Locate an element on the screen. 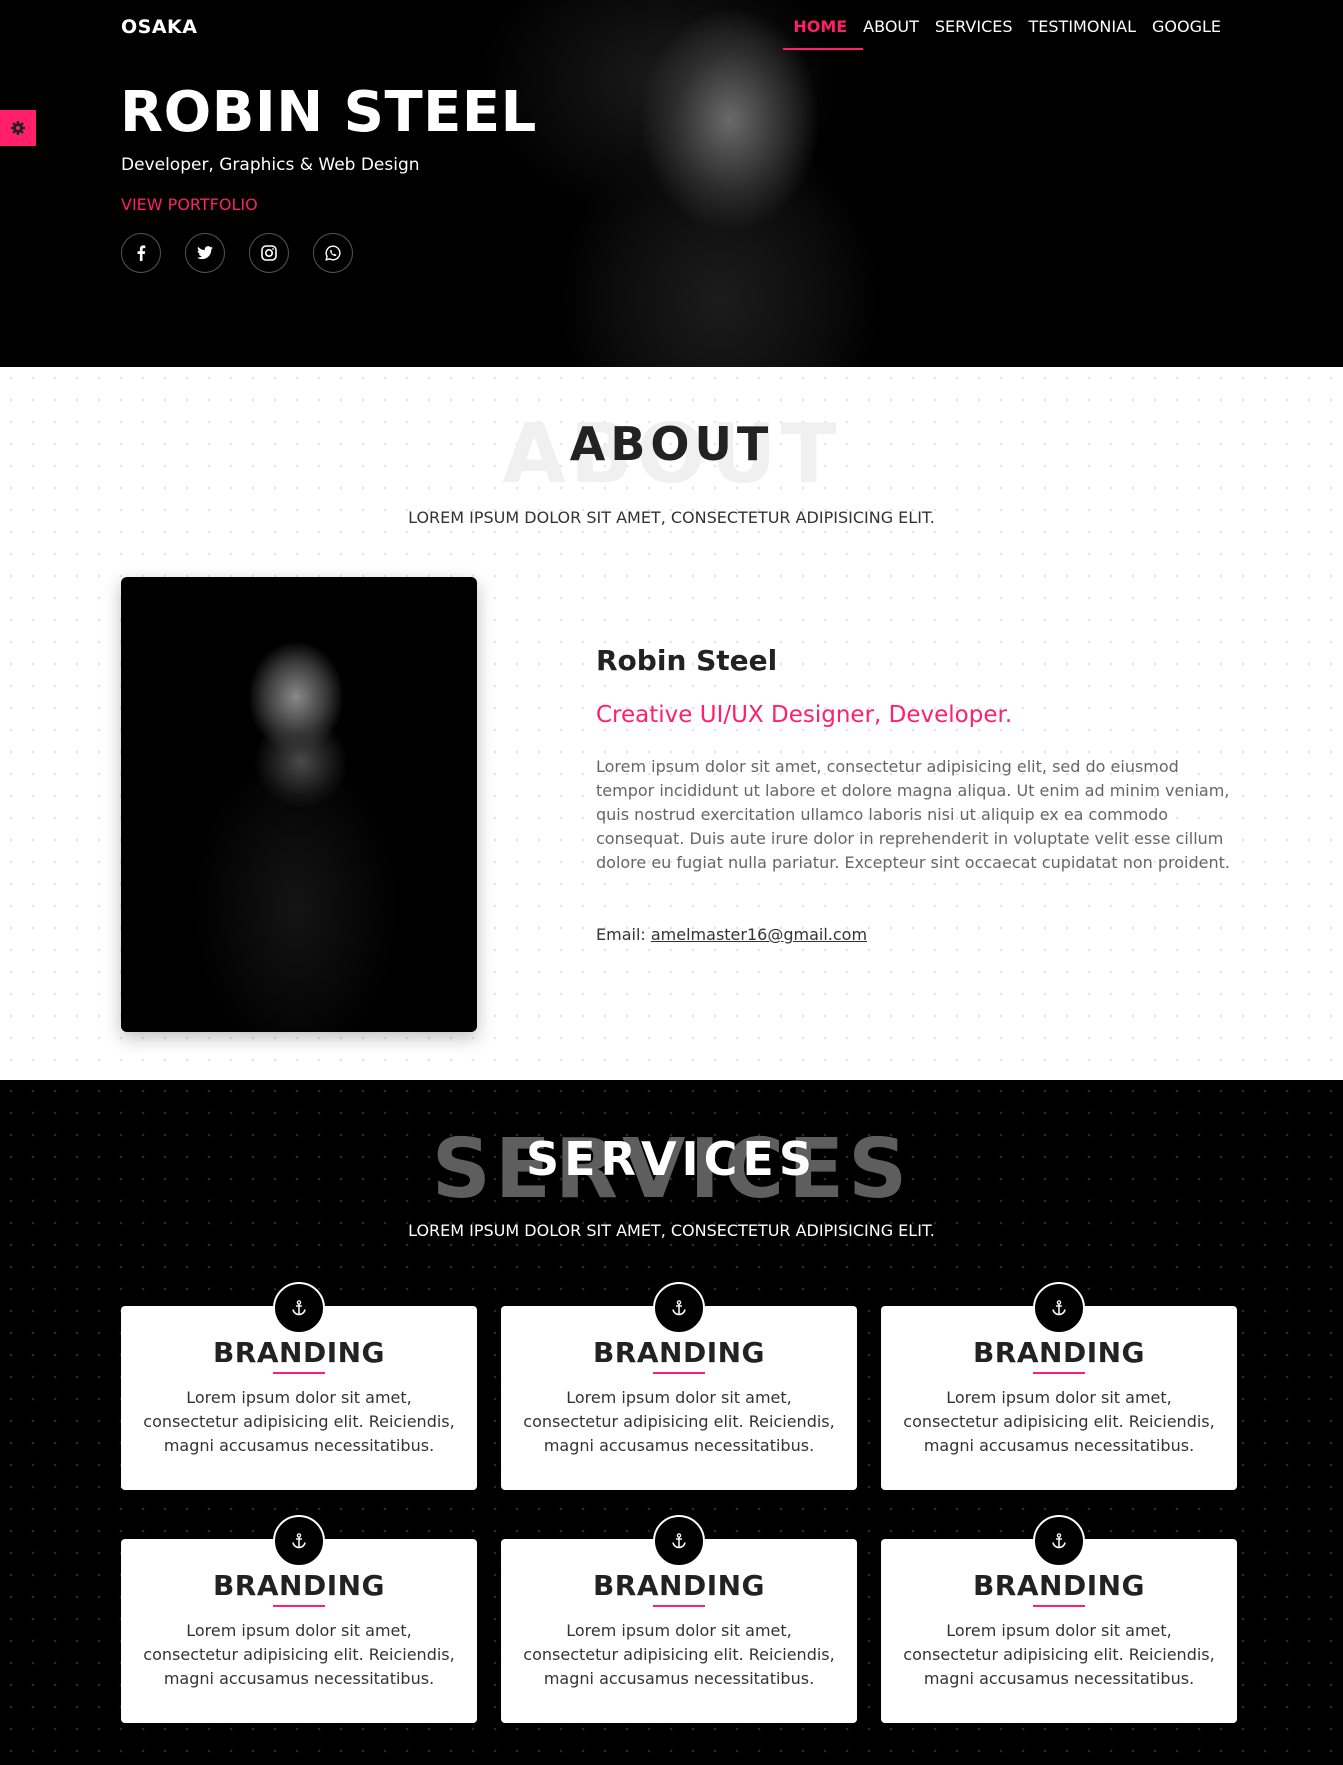 This screenshot has height=1765, width=1343. whatsapp-icon is located at coordinates (333, 253).